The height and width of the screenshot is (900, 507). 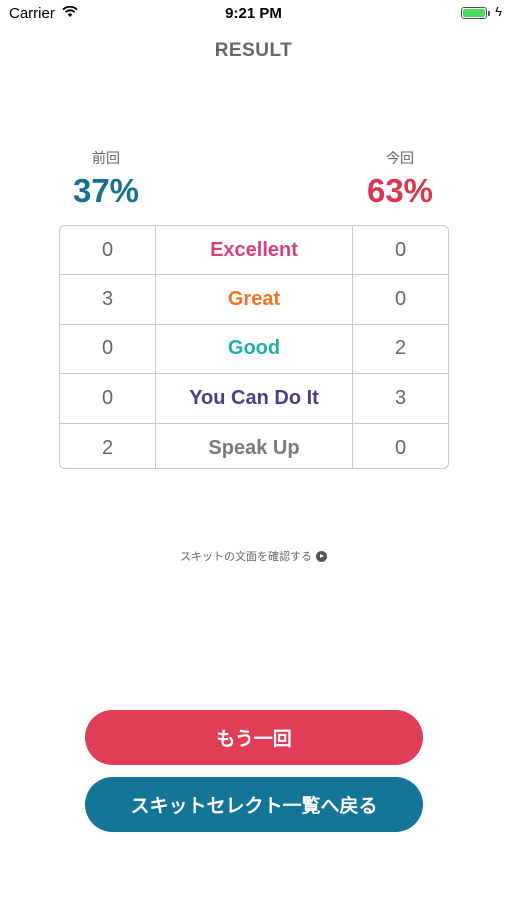 What do you see at coordinates (321, 556) in the screenshot?
I see `play-circle-icon` at bounding box center [321, 556].